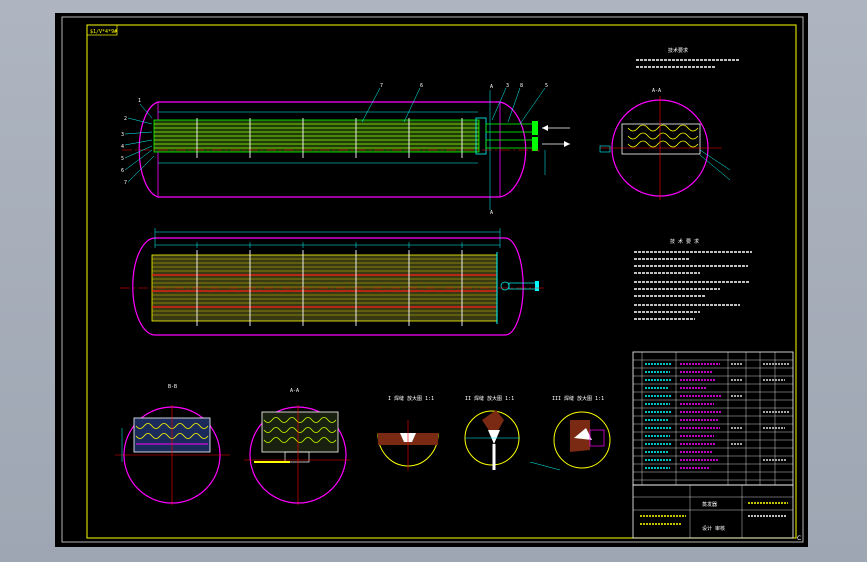  I want to click on detail-label-3: III 焊缝 放大图 1:1, so click(578, 398).